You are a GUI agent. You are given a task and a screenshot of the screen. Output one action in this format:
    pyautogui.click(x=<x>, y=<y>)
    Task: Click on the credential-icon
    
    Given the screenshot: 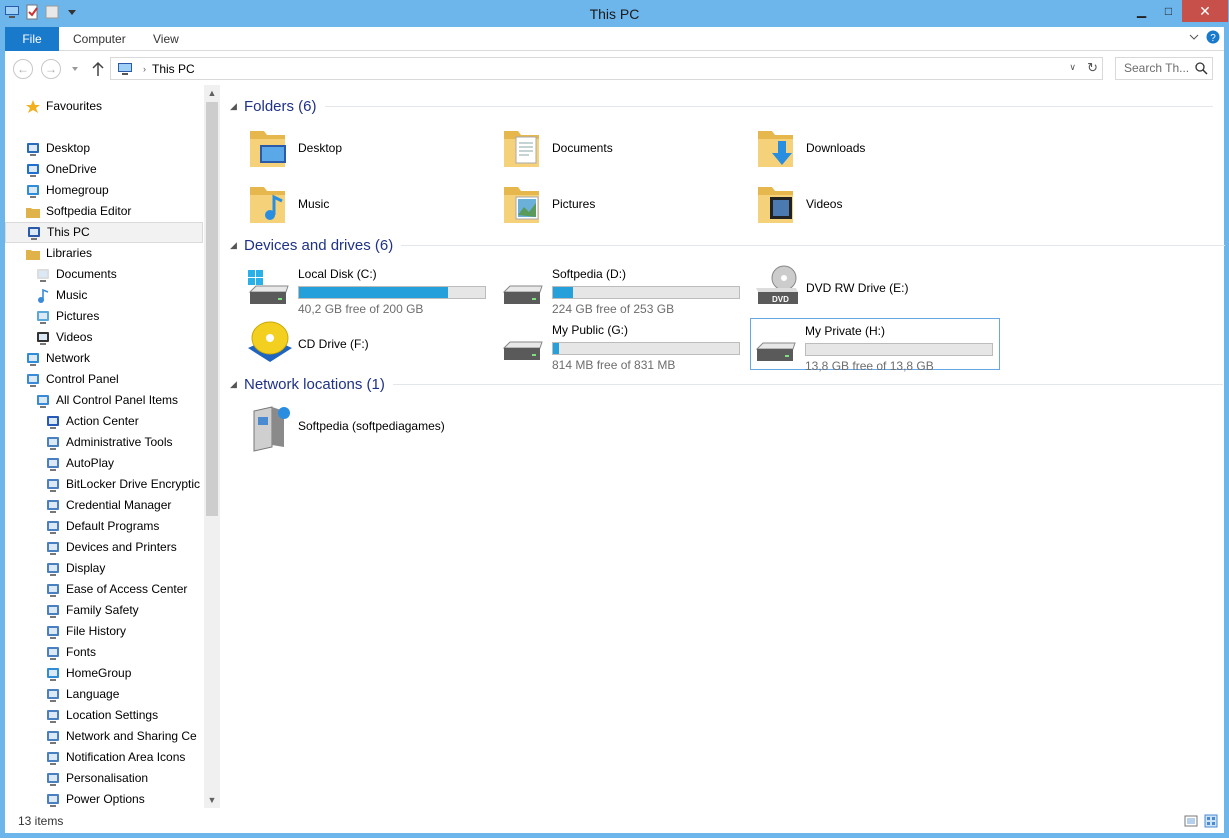 What is the action you would take?
    pyautogui.click(x=53, y=506)
    